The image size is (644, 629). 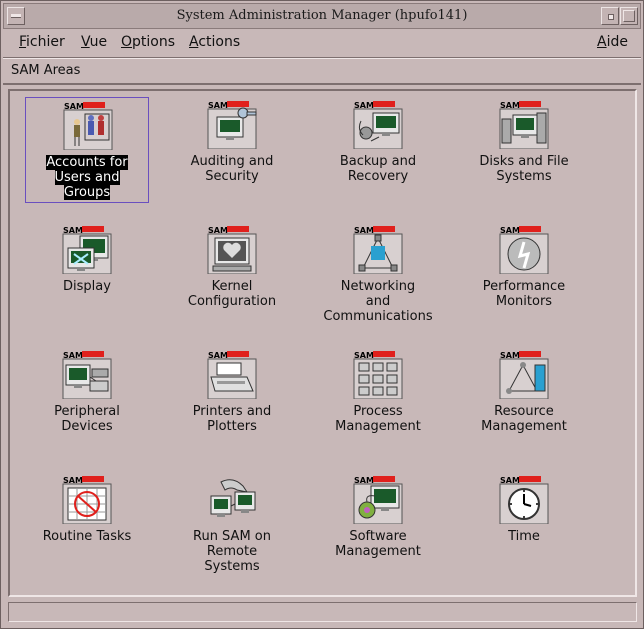 What do you see at coordinates (87, 277) in the screenshot?
I see `sam-area-display: SAM Display` at bounding box center [87, 277].